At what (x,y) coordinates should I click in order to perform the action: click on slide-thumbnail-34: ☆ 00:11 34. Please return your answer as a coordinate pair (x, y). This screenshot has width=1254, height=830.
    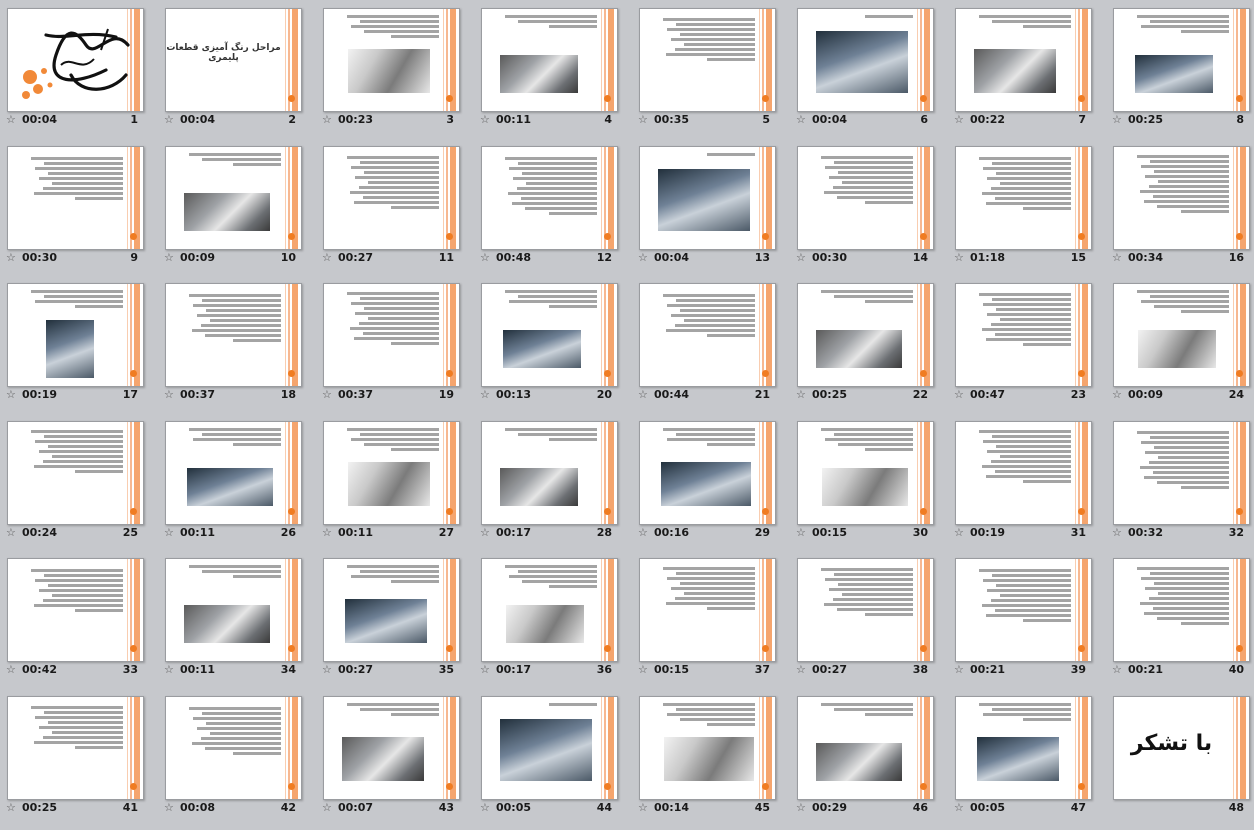
    Looking at the image, I should click on (233, 617).